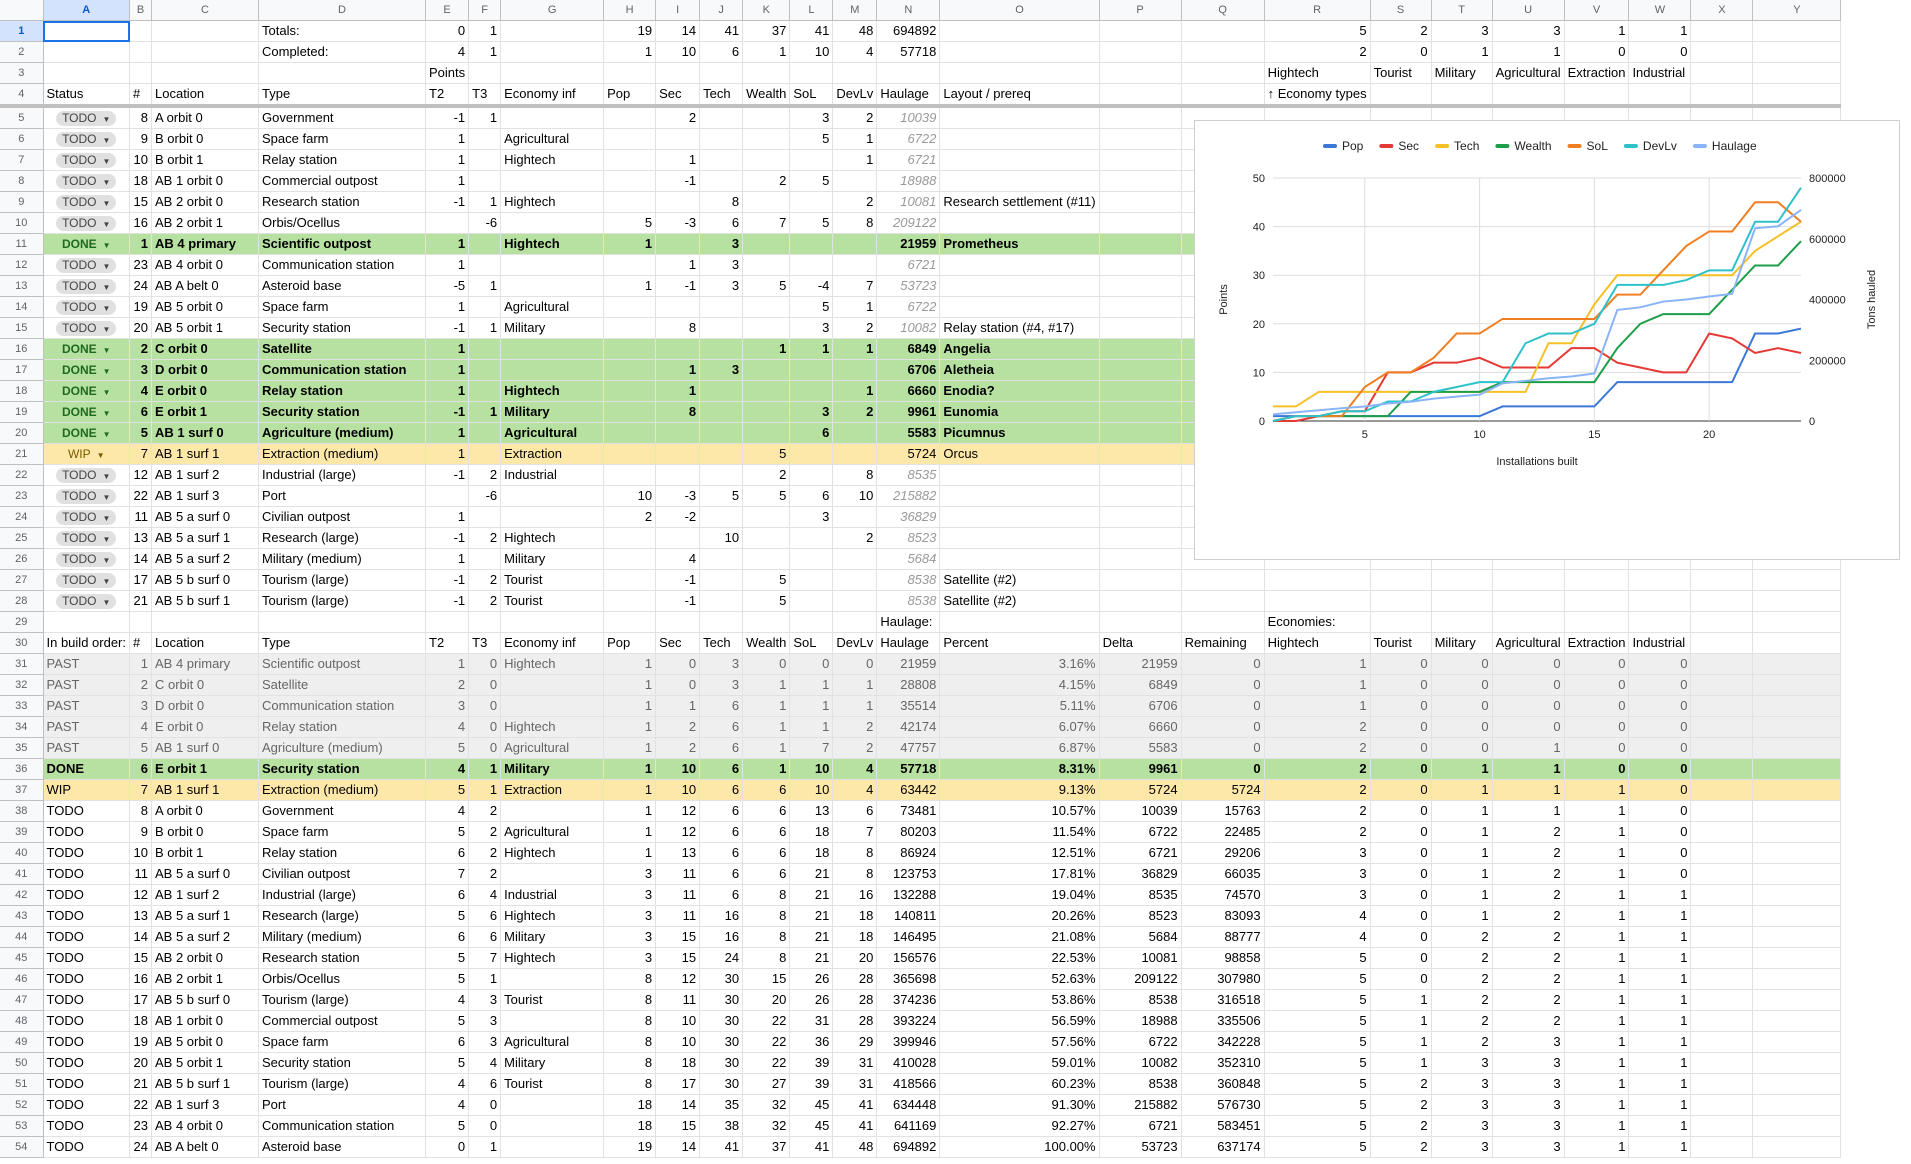 This screenshot has width=1911, height=1164. What do you see at coordinates (205, 139) in the screenshot?
I see `cell: B orbit 0` at bounding box center [205, 139].